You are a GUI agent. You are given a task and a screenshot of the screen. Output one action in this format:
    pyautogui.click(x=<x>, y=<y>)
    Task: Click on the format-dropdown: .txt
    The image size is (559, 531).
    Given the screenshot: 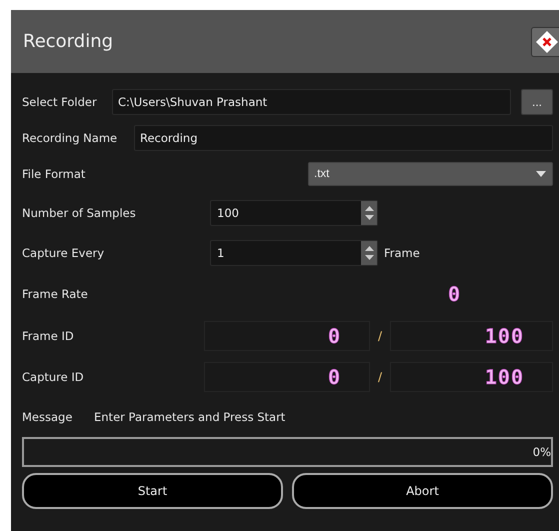 What is the action you would take?
    pyautogui.click(x=430, y=174)
    